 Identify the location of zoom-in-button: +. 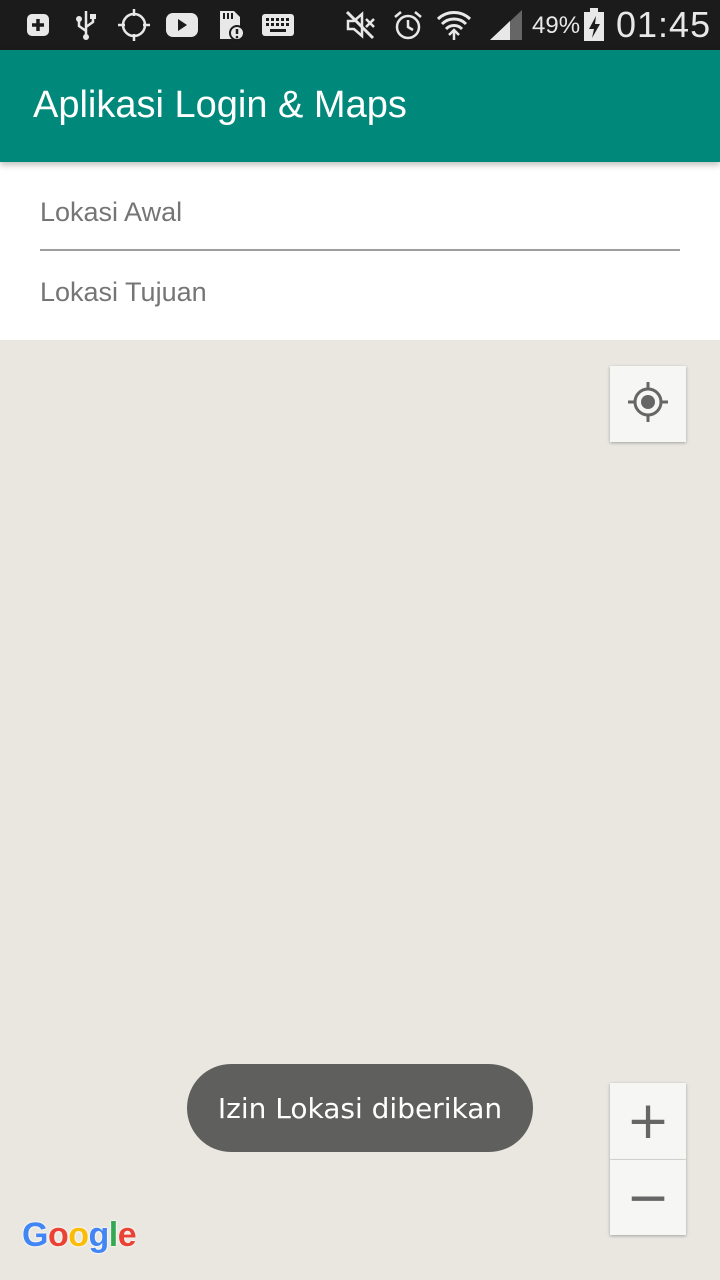
(648, 1121).